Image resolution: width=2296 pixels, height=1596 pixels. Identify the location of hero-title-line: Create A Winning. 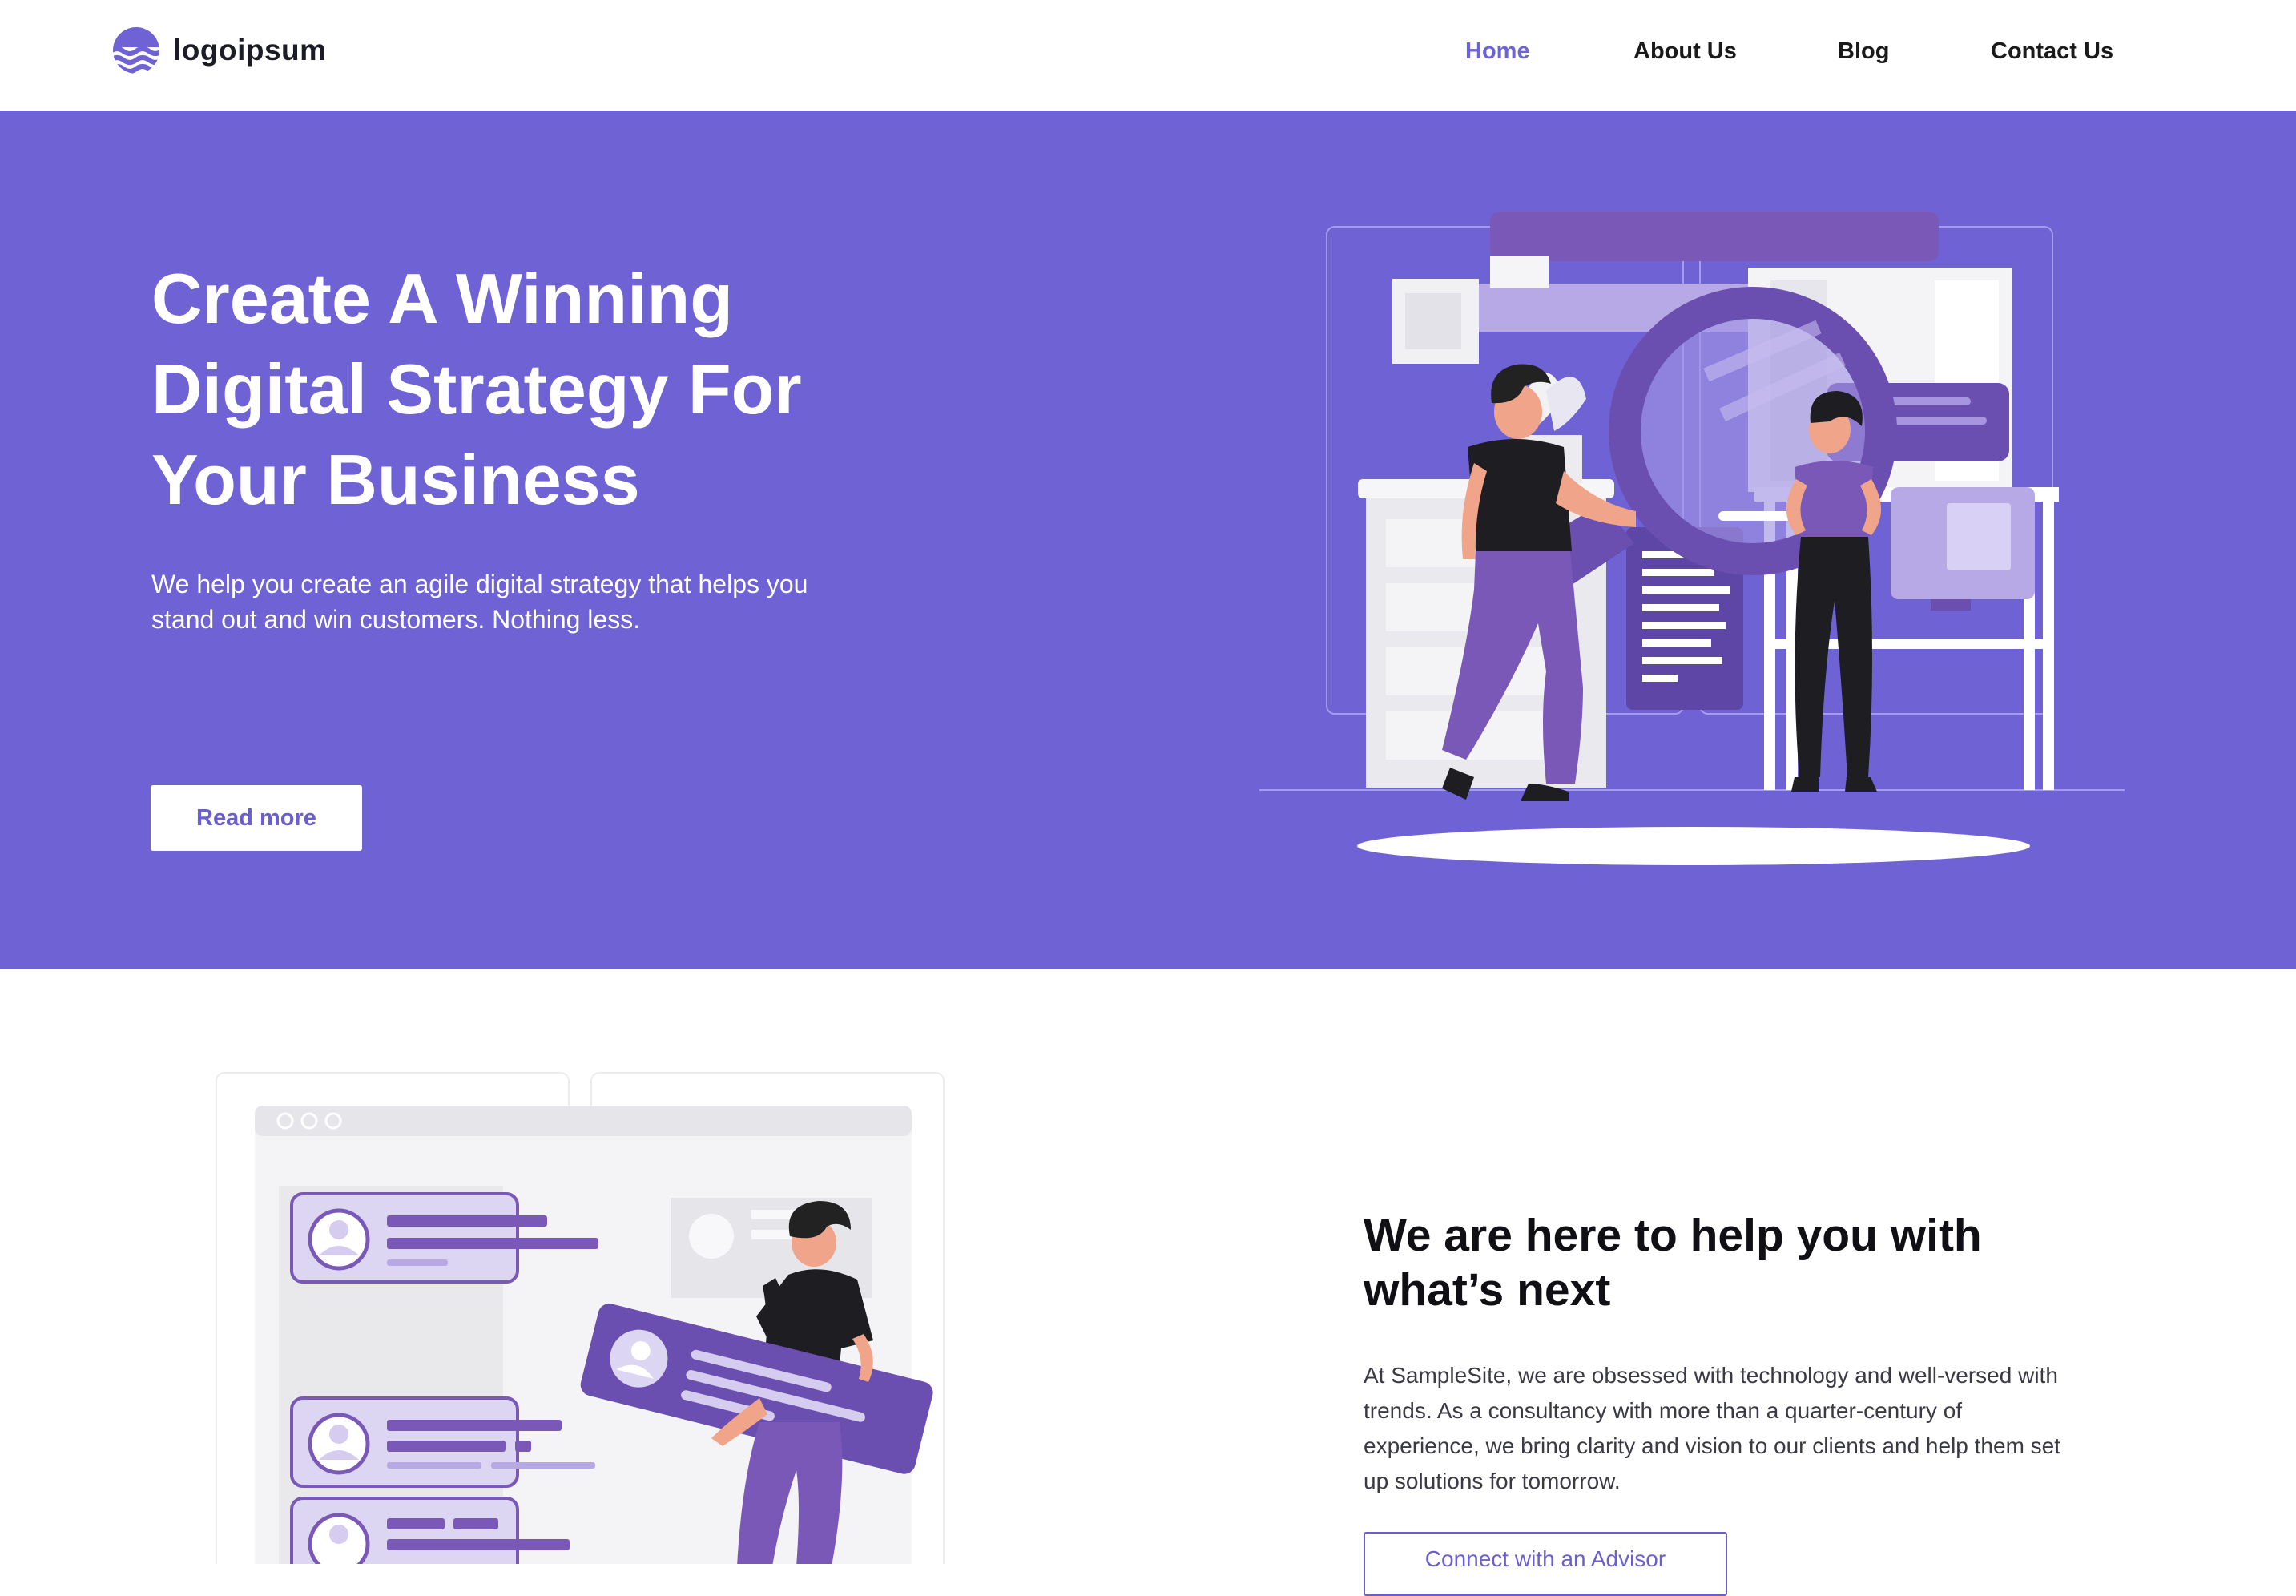
(442, 298).